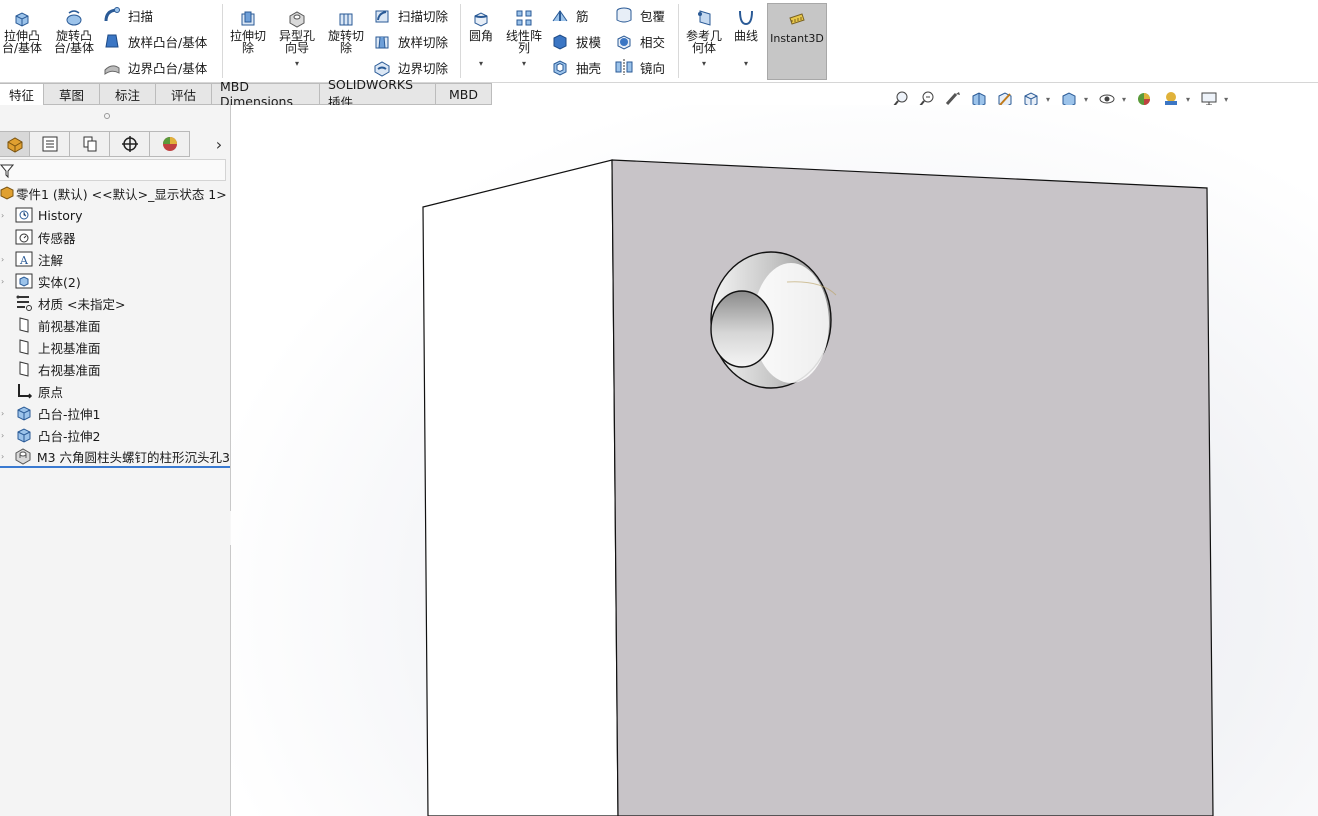 Image resolution: width=1318 pixels, height=816 pixels. I want to click on tab-solidworks-addins: SOLIDWORKS 插件, so click(378, 93).